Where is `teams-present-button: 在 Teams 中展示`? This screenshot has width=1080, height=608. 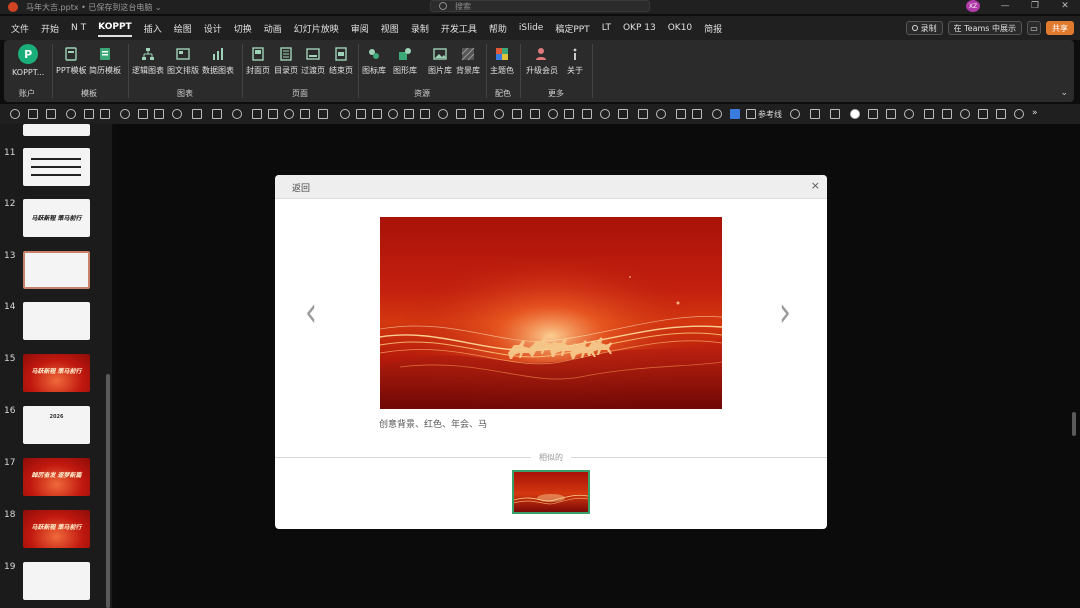 teams-present-button: 在 Teams 中展示 is located at coordinates (984, 28).